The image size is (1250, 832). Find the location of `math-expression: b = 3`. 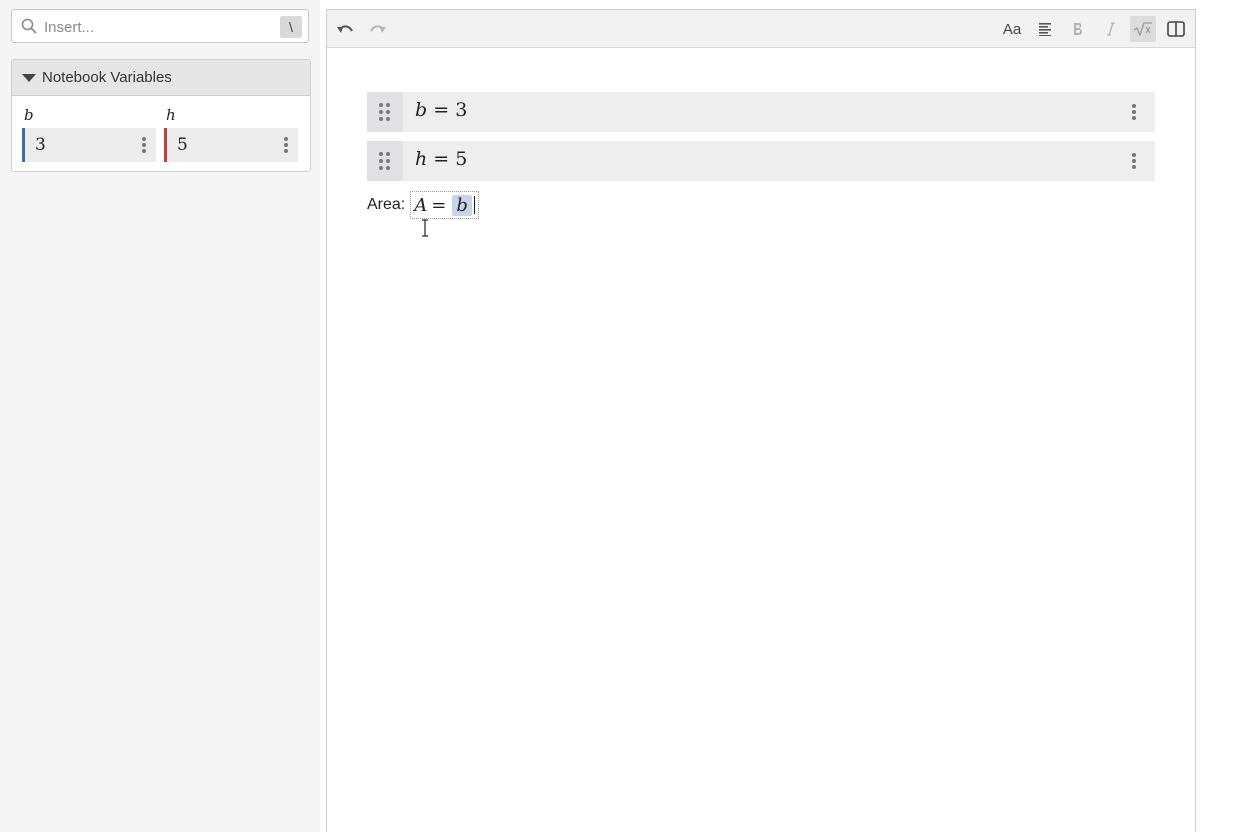

math-expression: b = 3 is located at coordinates (441, 110).